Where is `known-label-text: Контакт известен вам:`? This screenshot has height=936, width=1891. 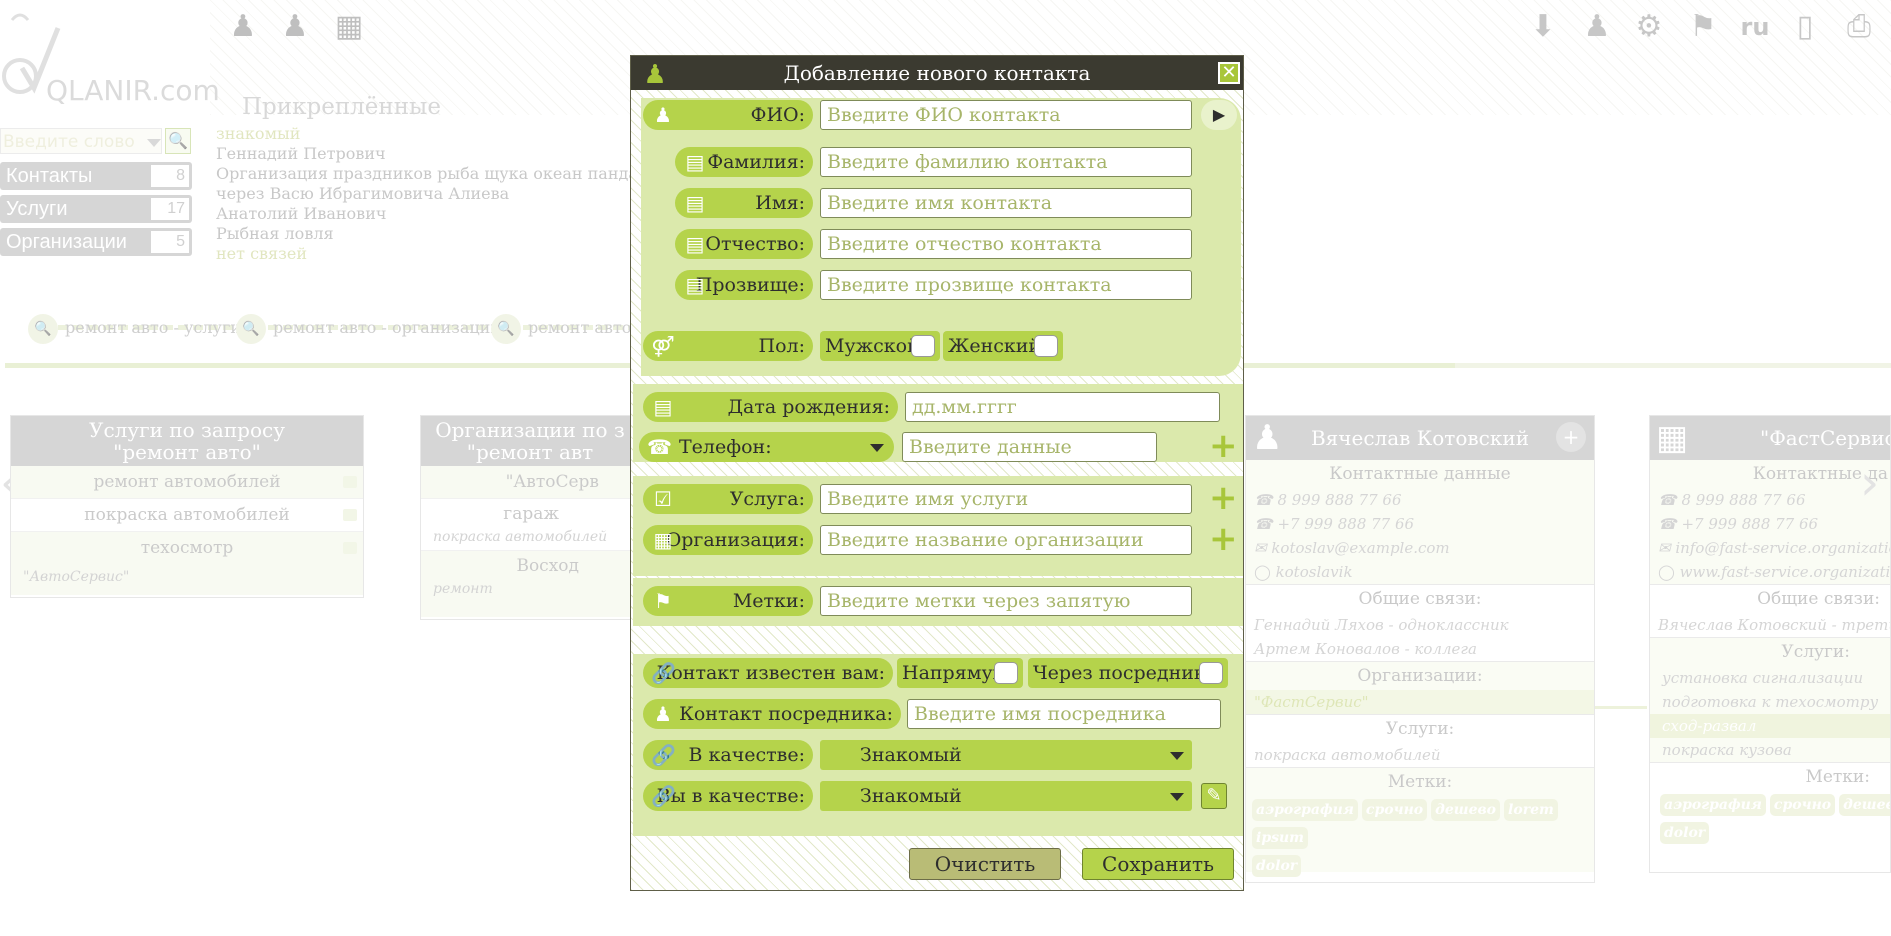 known-label-text: Контакт известен вам: is located at coordinates (770, 673).